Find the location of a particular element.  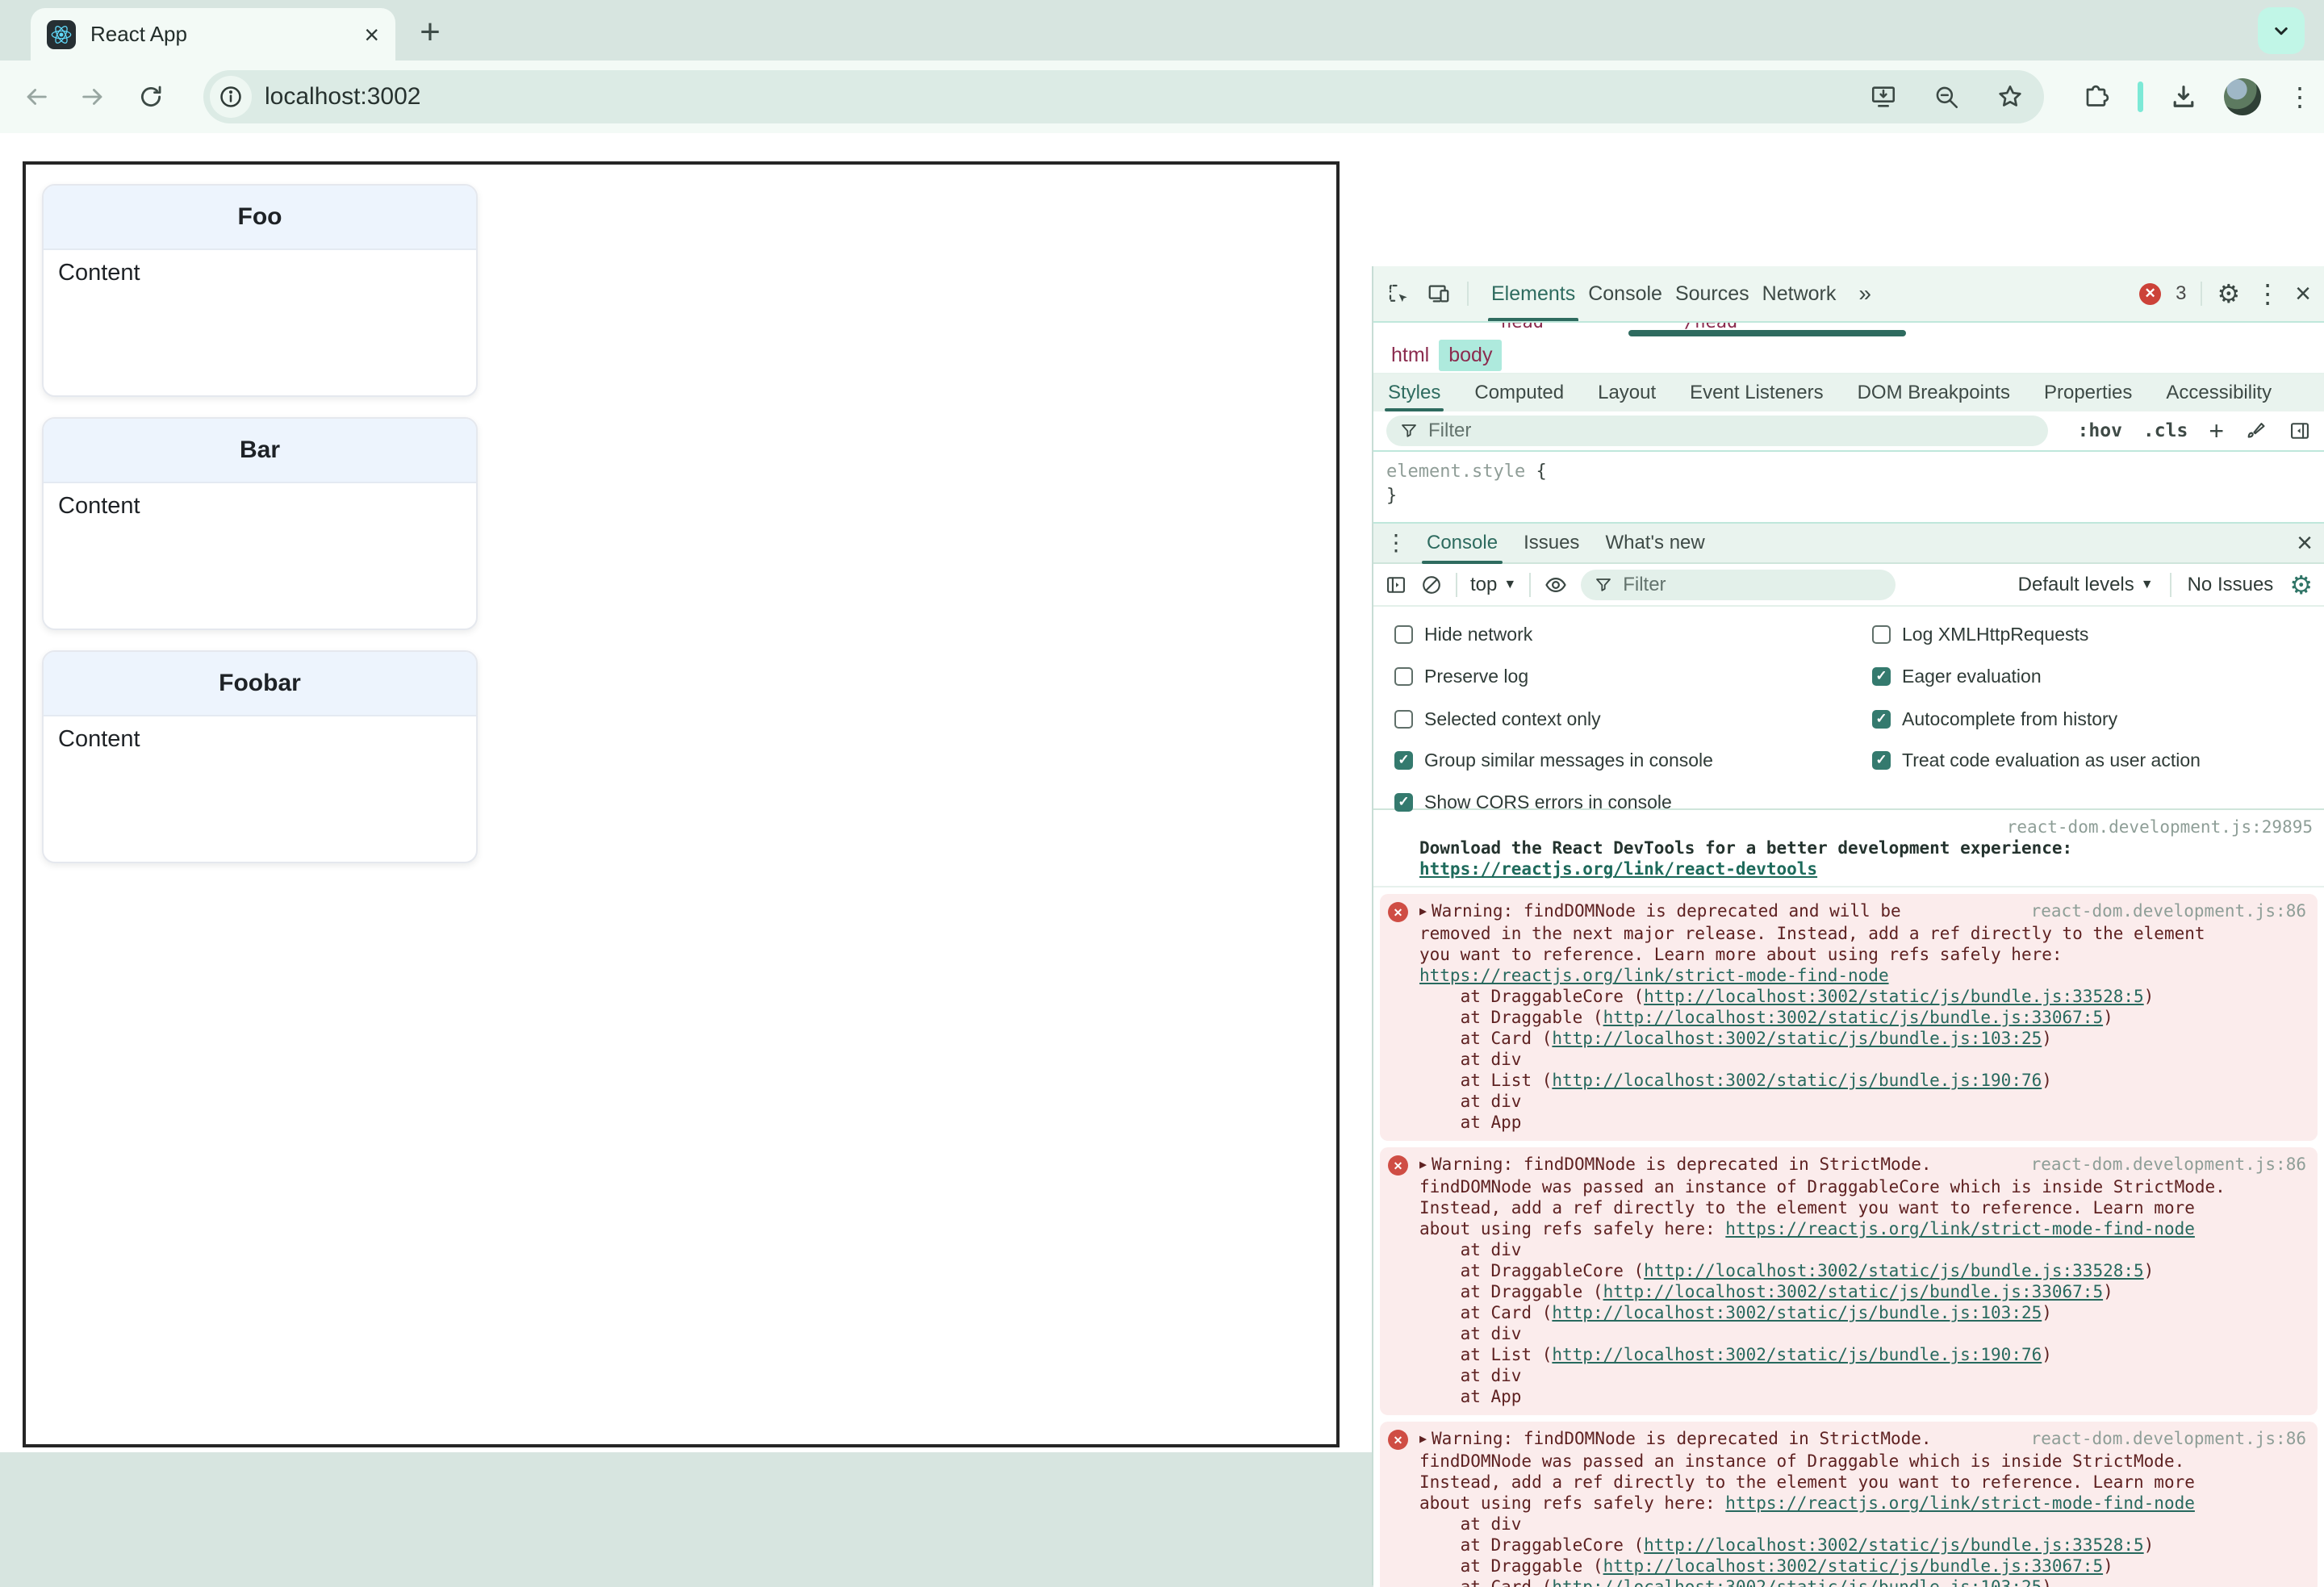

styles-tab-event-listeners: Event Listeners is located at coordinates (1757, 393).